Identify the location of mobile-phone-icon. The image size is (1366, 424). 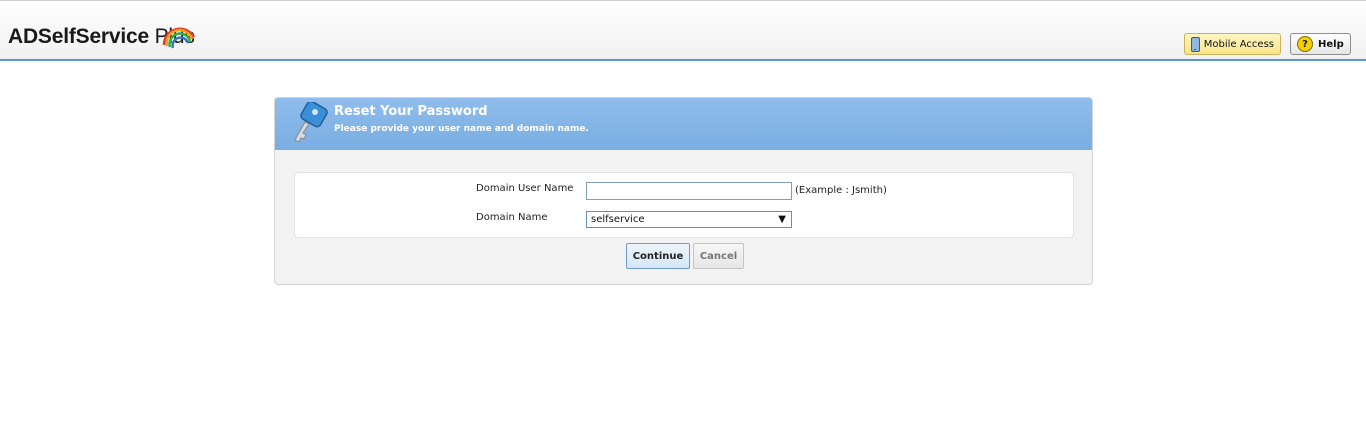
(1195, 44).